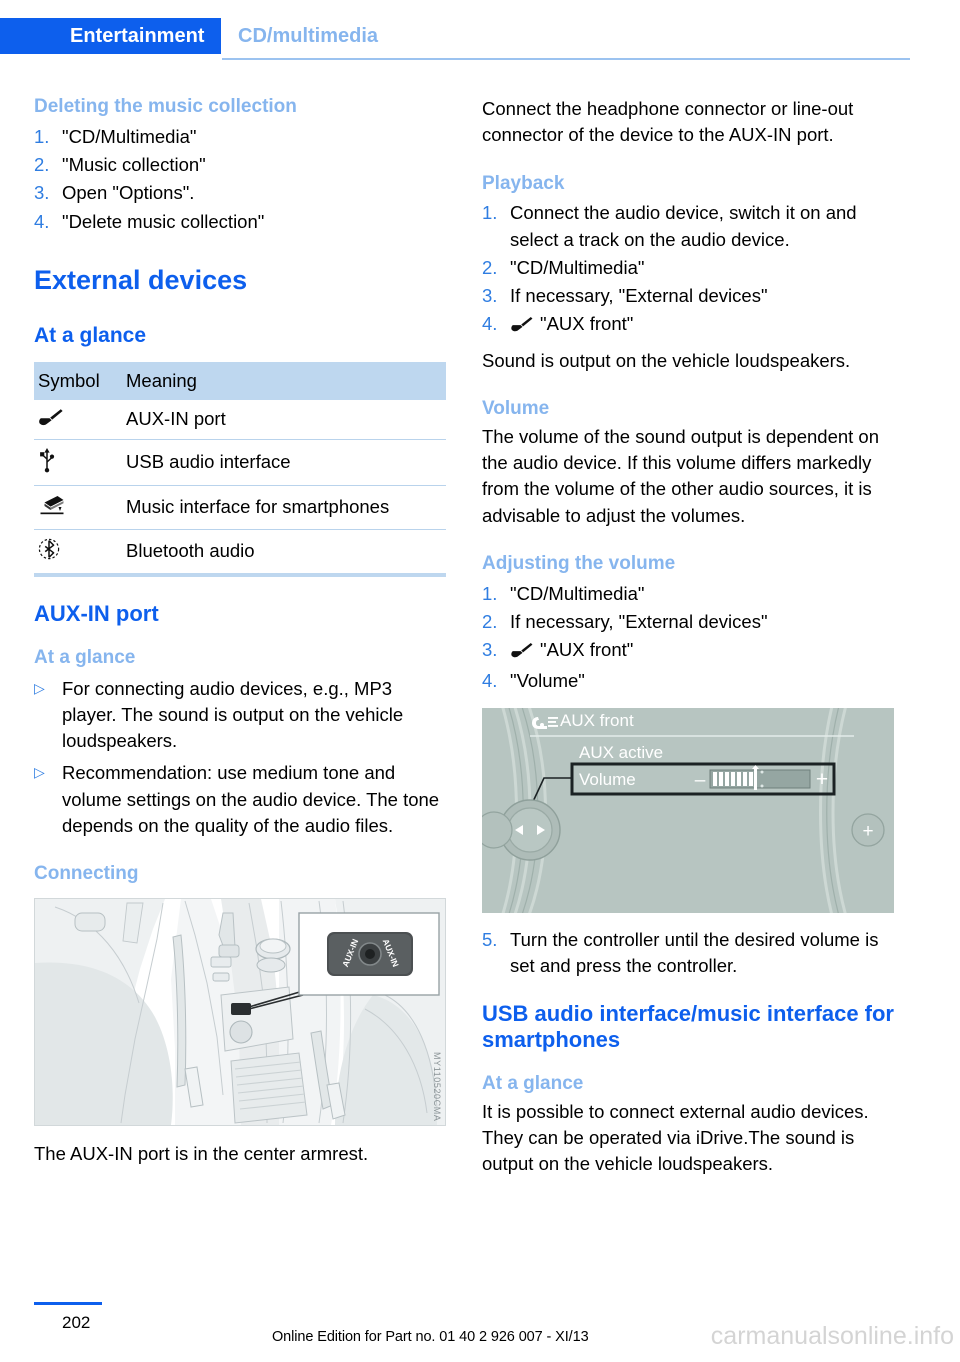 The image size is (960, 1362). Describe the element at coordinates (607, 780) in the screenshot. I see `idrive-volume-label: Volume` at that location.